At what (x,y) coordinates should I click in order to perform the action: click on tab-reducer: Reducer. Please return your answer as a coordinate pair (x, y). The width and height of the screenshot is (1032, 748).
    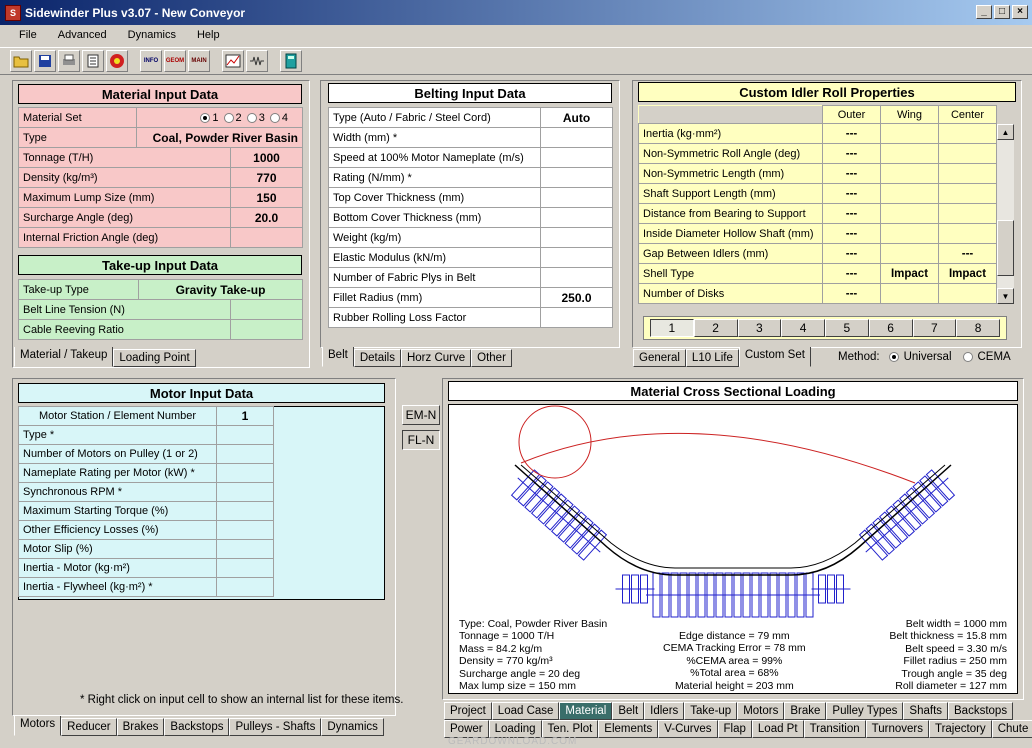
    Looking at the image, I should click on (89, 727).